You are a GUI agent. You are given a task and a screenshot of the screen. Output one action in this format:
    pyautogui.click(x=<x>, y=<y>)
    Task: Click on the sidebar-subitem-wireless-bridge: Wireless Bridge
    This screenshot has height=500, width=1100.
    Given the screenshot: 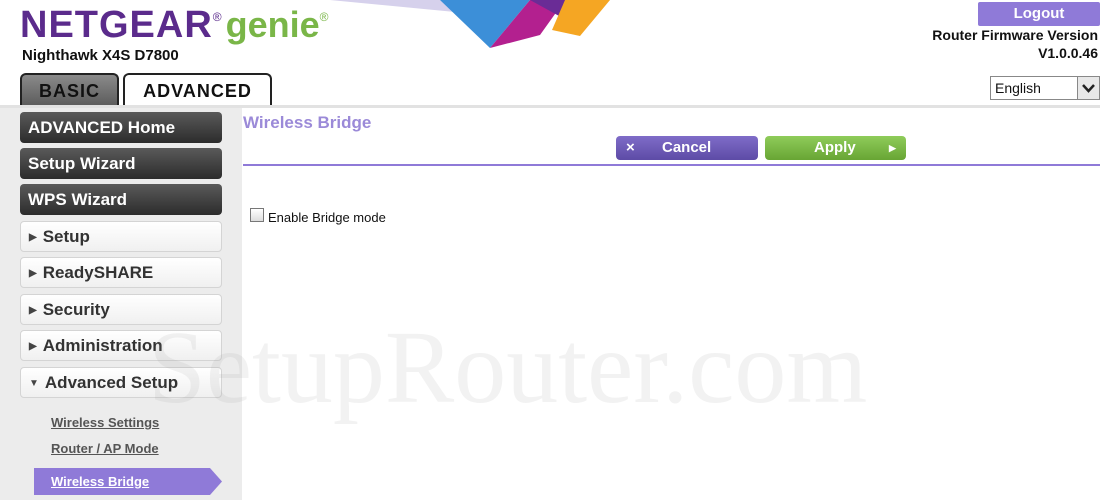 What is the action you would take?
    pyautogui.click(x=128, y=481)
    